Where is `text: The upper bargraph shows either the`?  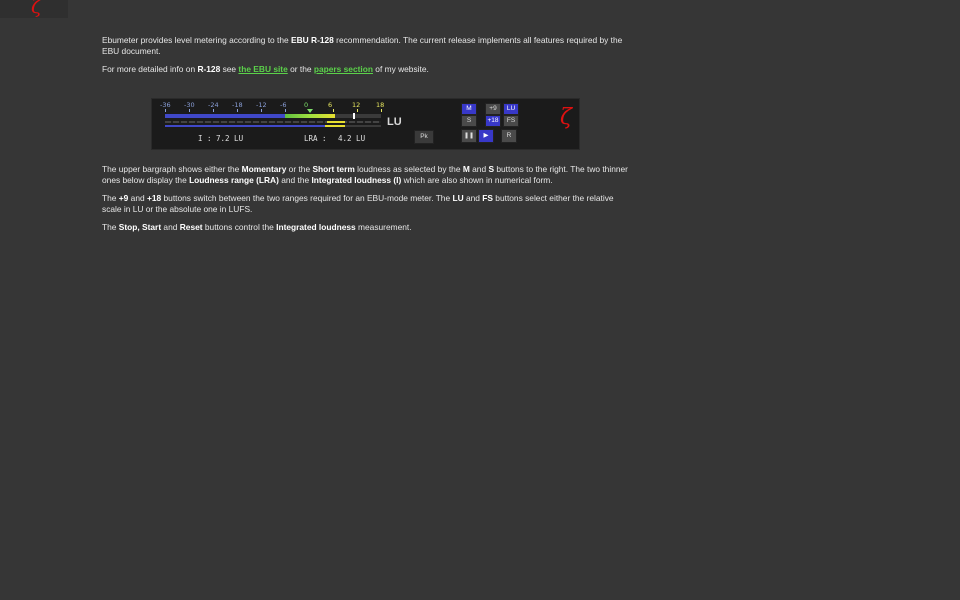
text: The upper bargraph shows either the is located at coordinates (172, 169).